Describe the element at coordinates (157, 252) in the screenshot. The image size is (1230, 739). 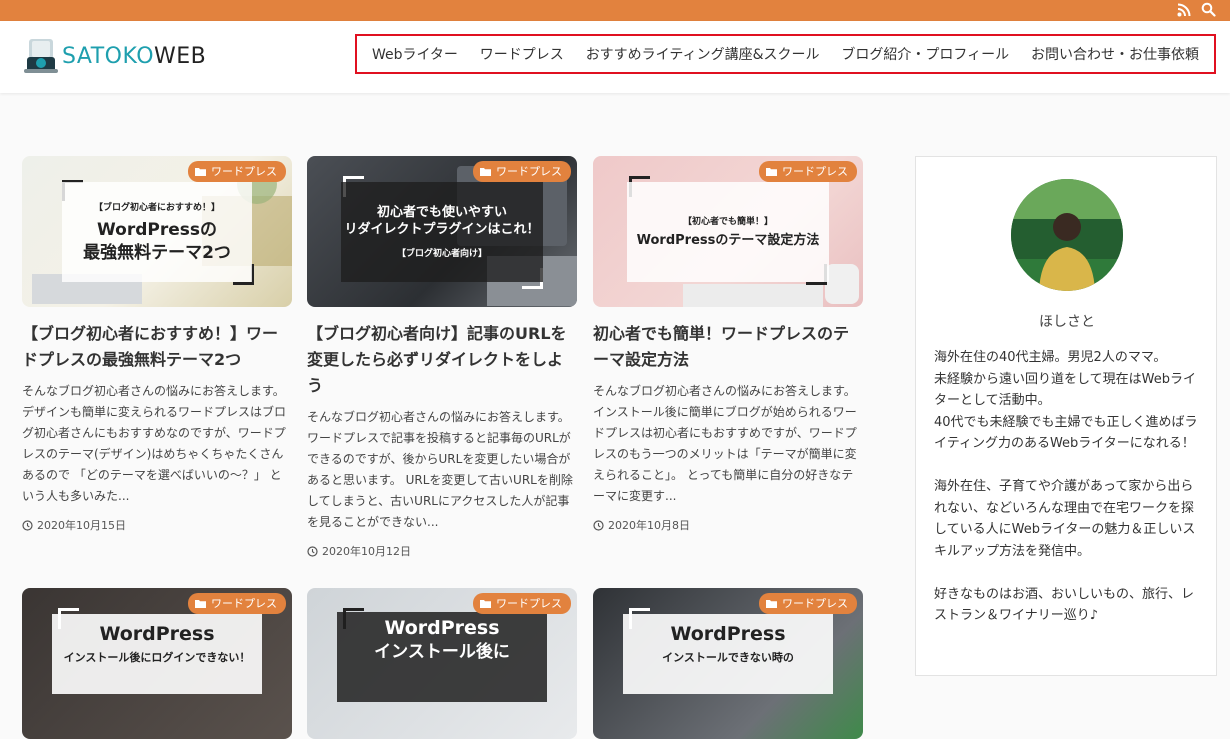
I see `thumb-caption-line: 最強無料テーマ2つ` at that location.